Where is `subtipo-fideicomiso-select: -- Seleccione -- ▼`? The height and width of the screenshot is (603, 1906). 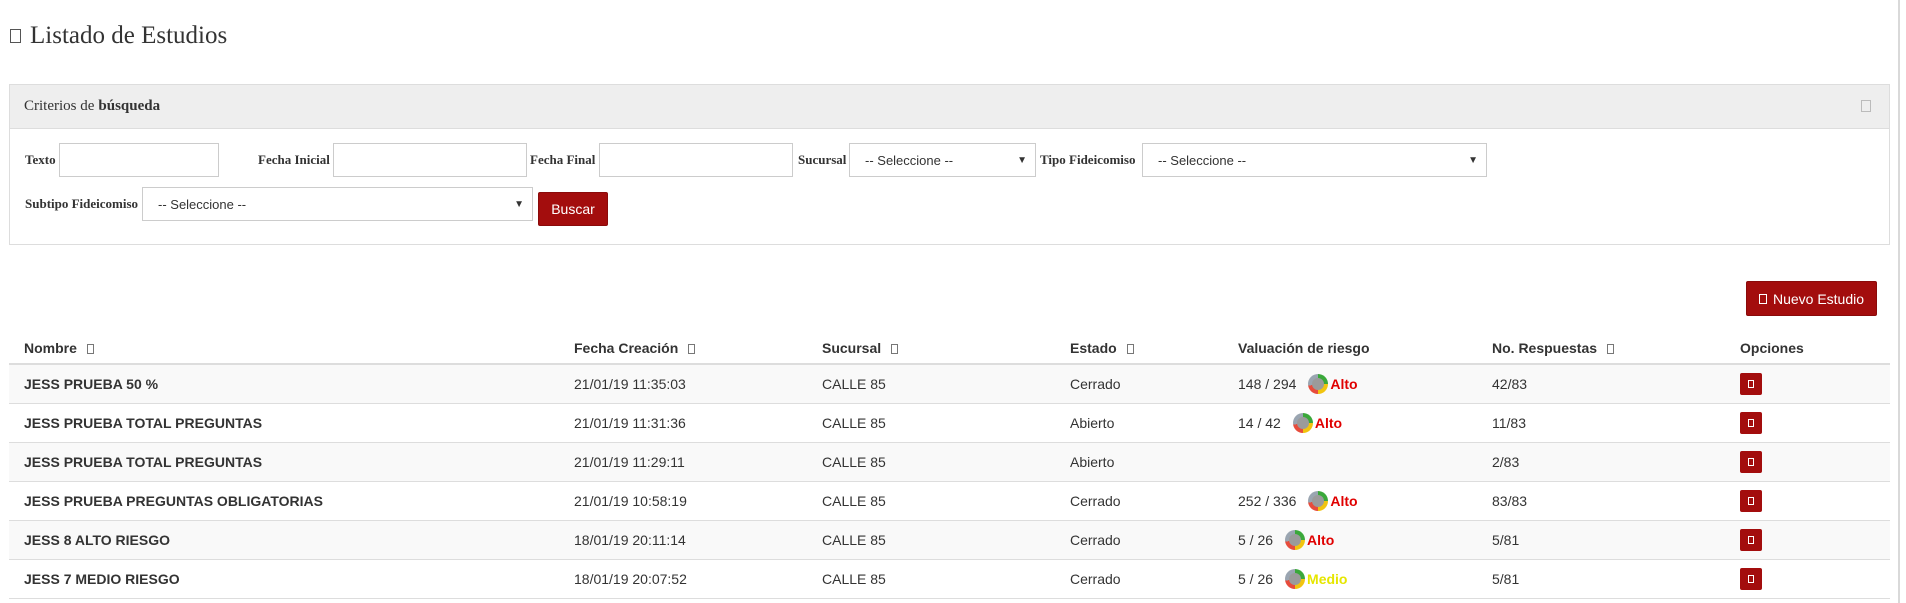
subtipo-fideicomiso-select: -- Seleccione -- ▼ is located at coordinates (337, 204).